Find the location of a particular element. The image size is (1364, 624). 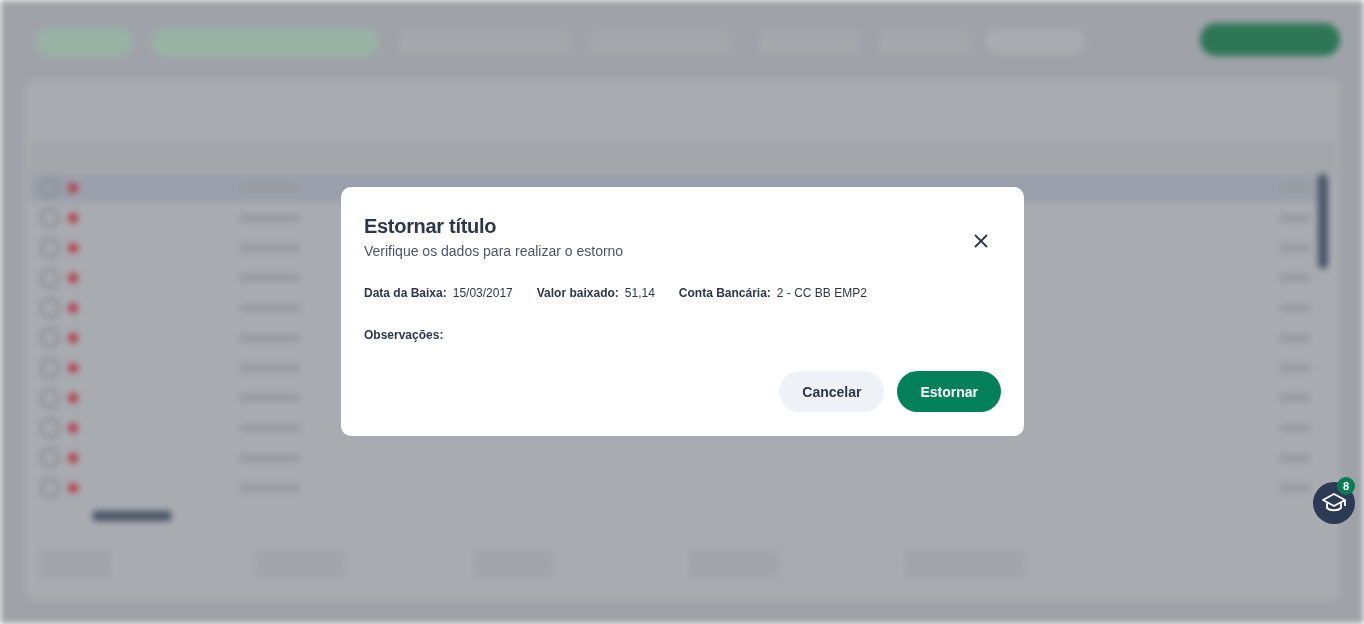

field-value: 2 - CC BB EMP2 is located at coordinates (821, 293).